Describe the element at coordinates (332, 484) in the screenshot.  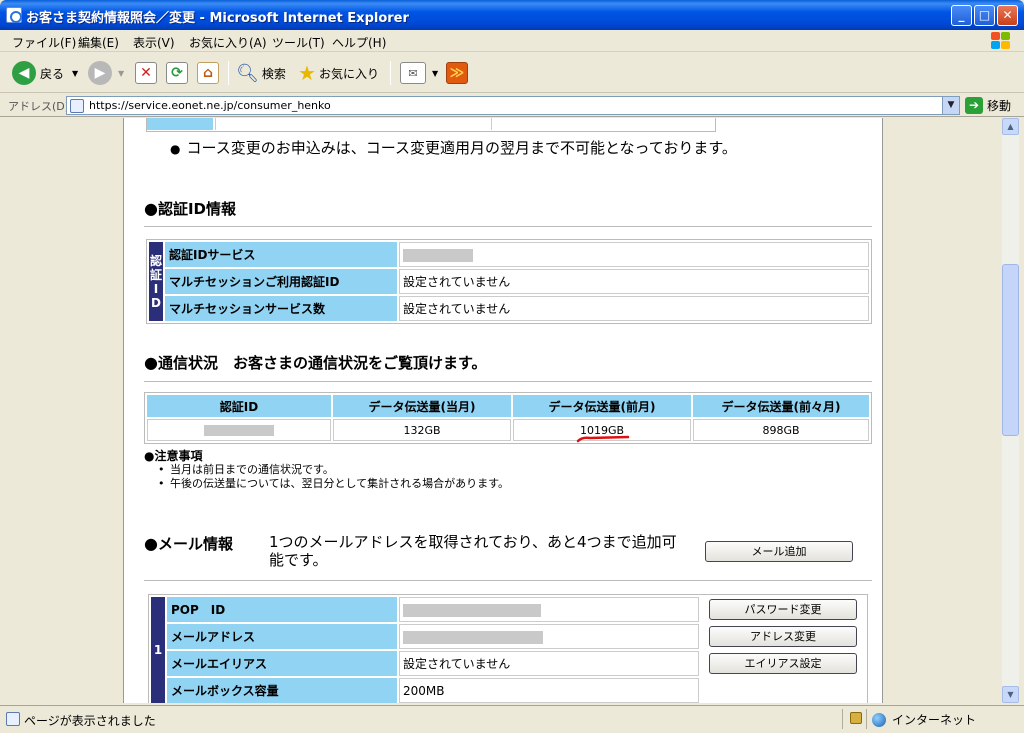
I see `note-item: 午後の伝送量については、翌日分として集計される場合があります。` at that location.